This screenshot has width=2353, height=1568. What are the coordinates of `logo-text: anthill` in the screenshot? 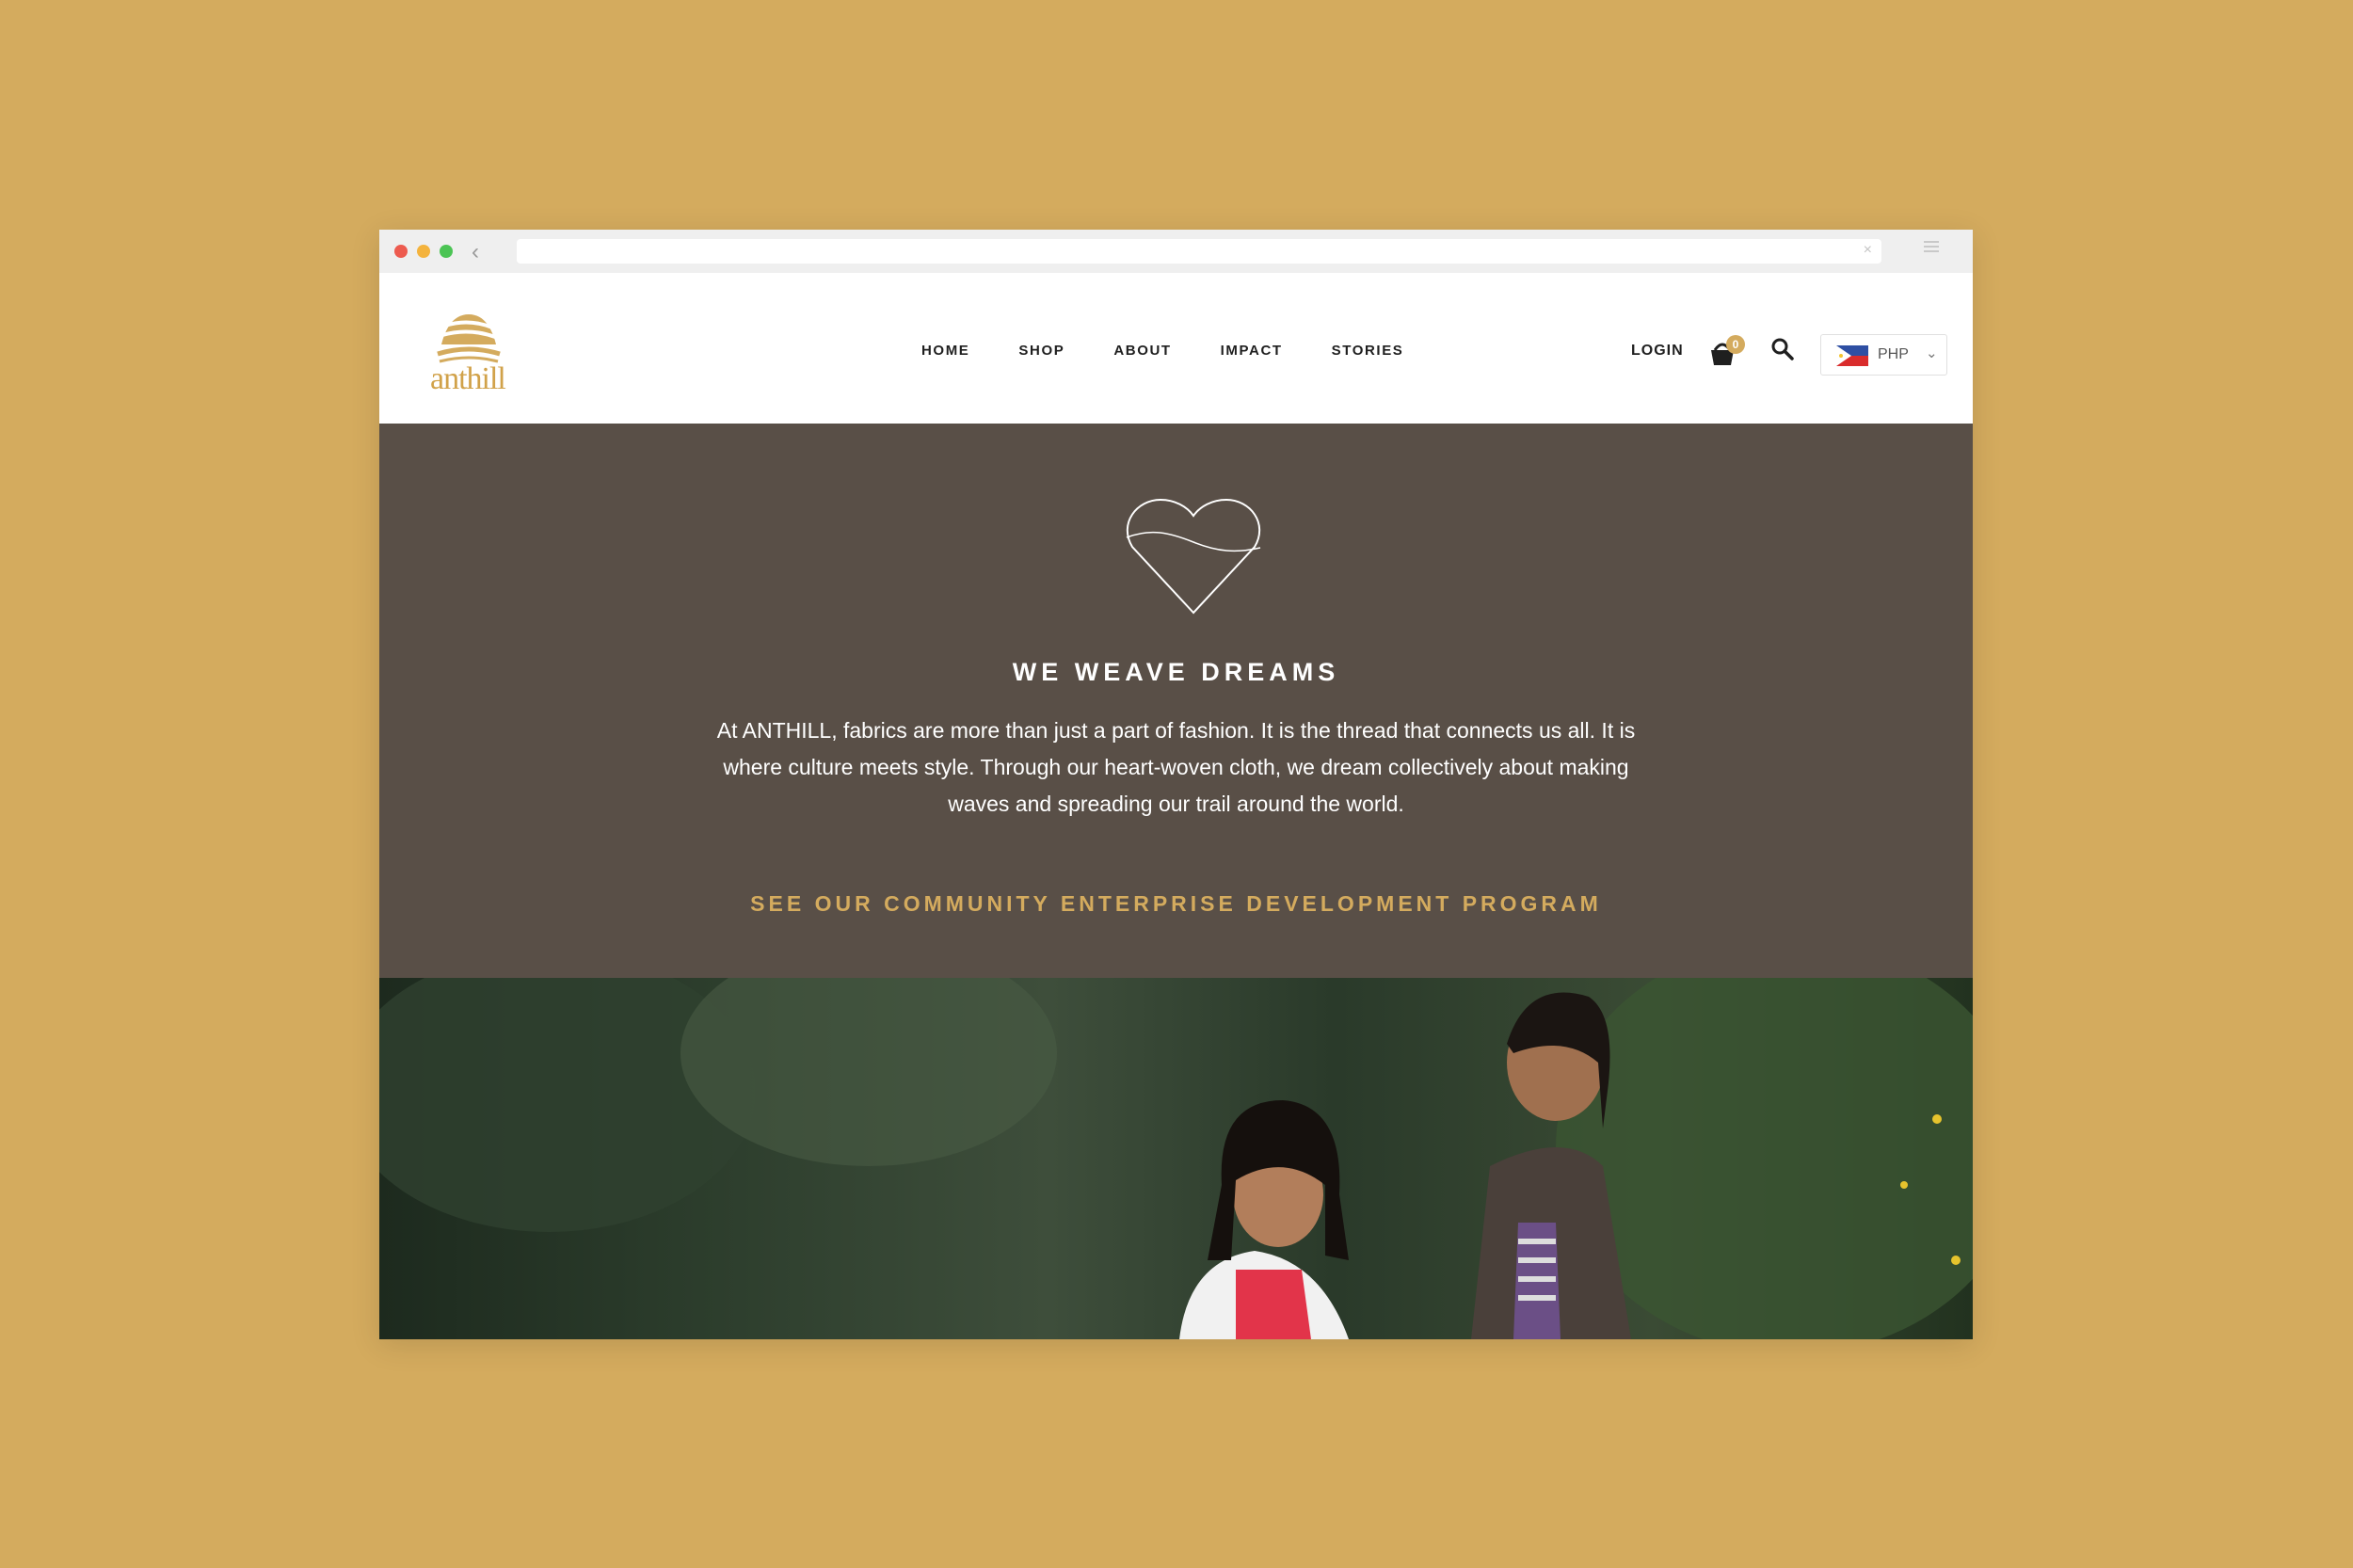 It's located at (468, 378).